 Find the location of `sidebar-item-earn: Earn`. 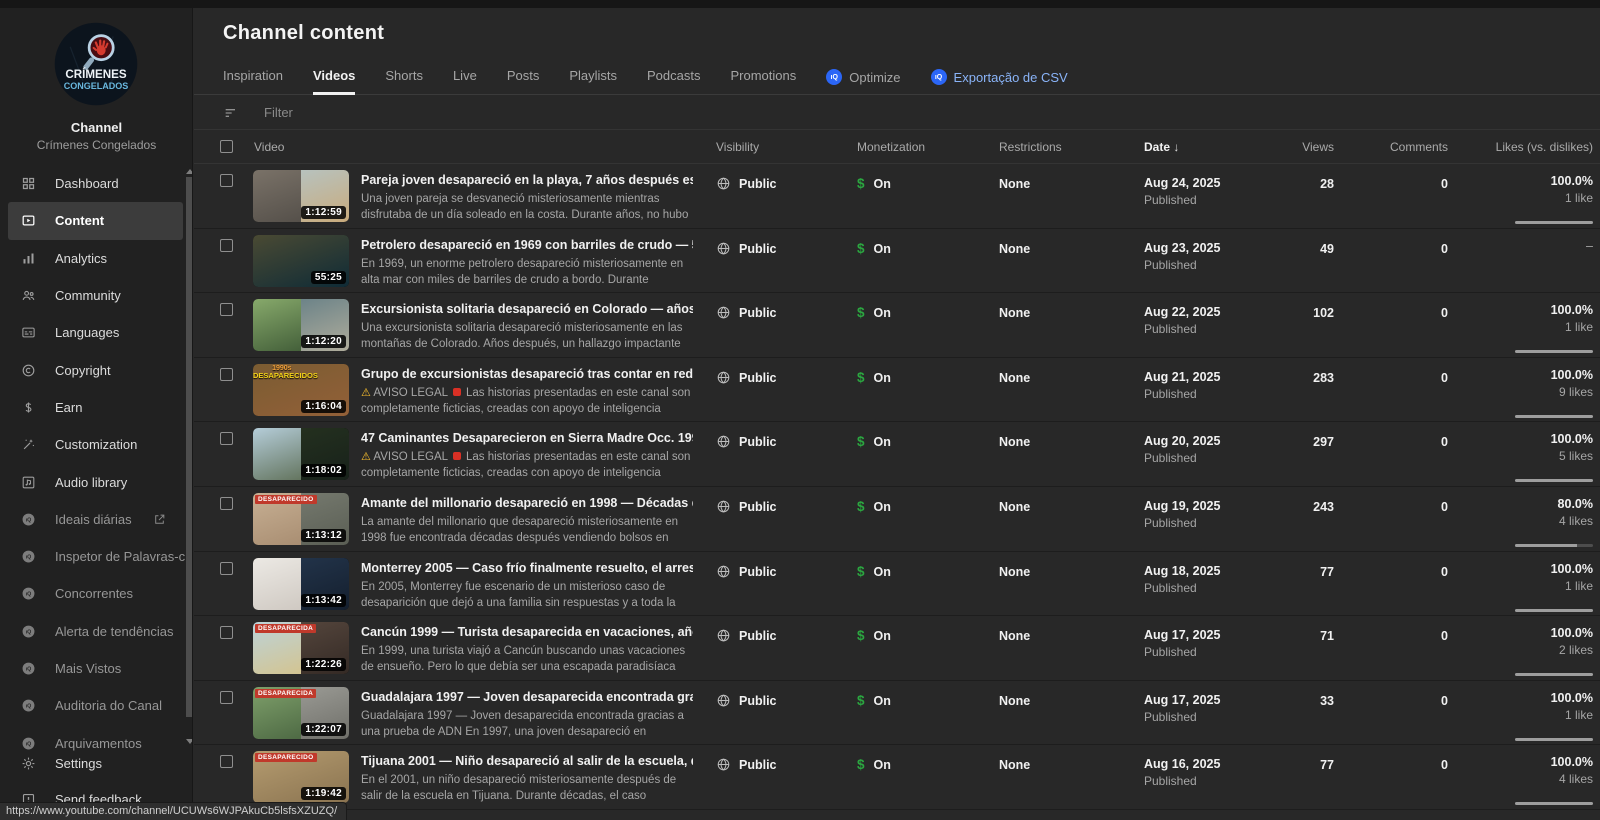

sidebar-item-earn: Earn is located at coordinates (93, 407).